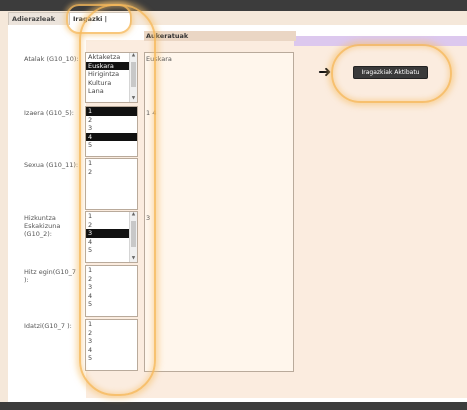  What do you see at coordinates (40, 23) in the screenshot?
I see `tab-adierazleak-lortu: Adierazleak lortu` at bounding box center [40, 23].